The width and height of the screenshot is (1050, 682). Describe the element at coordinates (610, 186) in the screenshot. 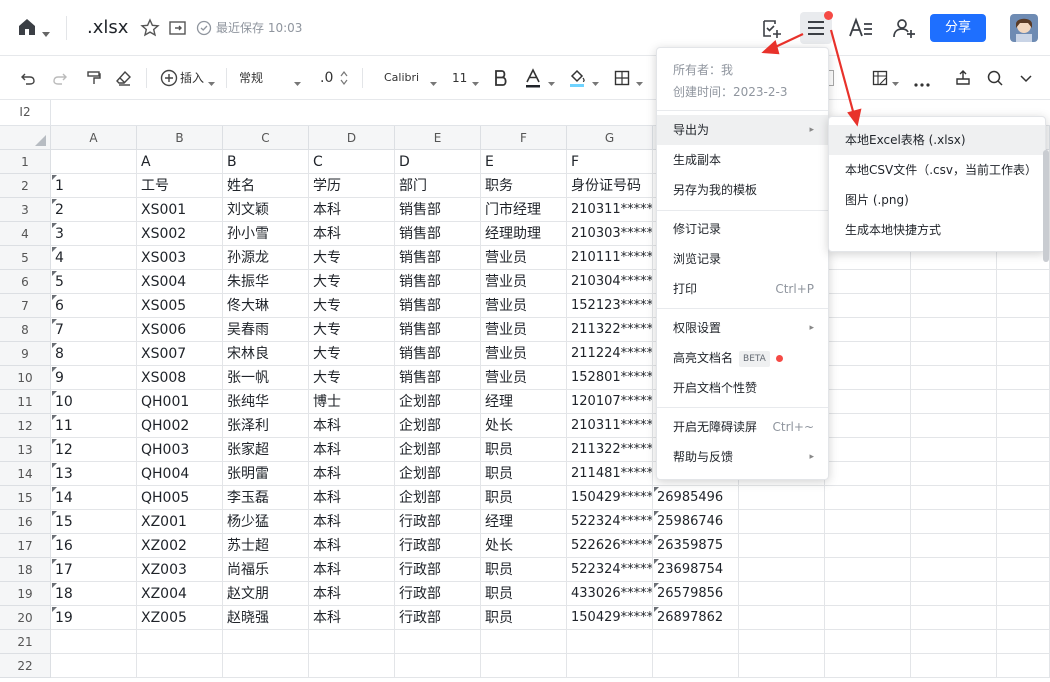

I see `table-cell: 身份证号码` at that location.